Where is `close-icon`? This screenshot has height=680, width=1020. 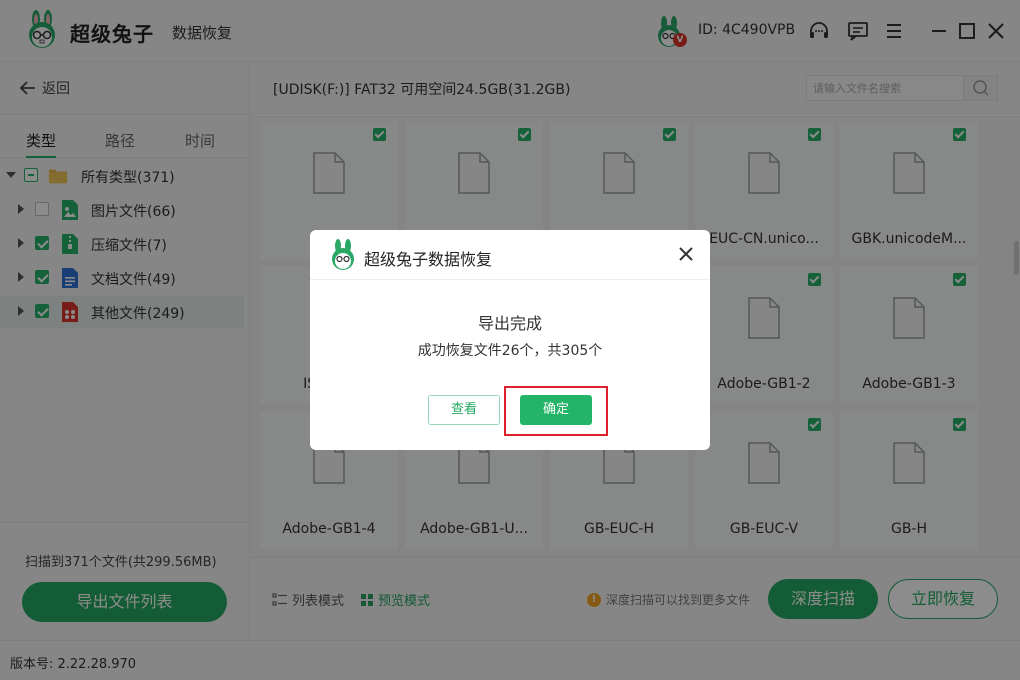 close-icon is located at coordinates (686, 254).